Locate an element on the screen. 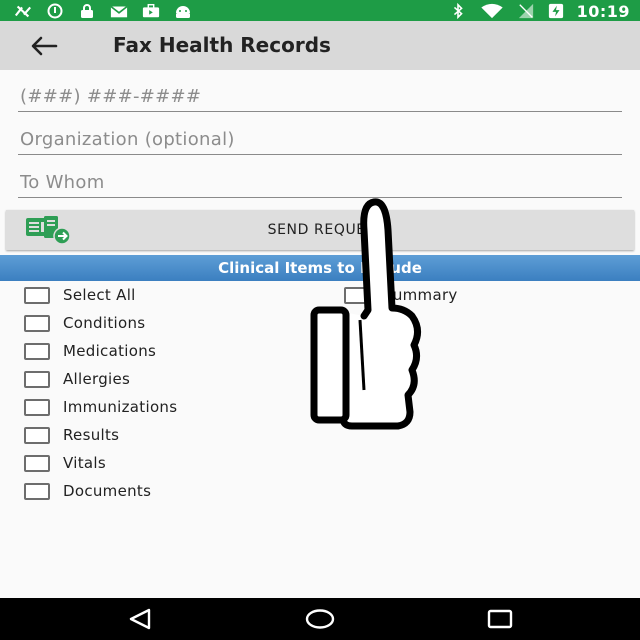 Image resolution: width=640 pixels, height=640 pixels. app-bar: Fax Health Records is located at coordinates (320, 45).